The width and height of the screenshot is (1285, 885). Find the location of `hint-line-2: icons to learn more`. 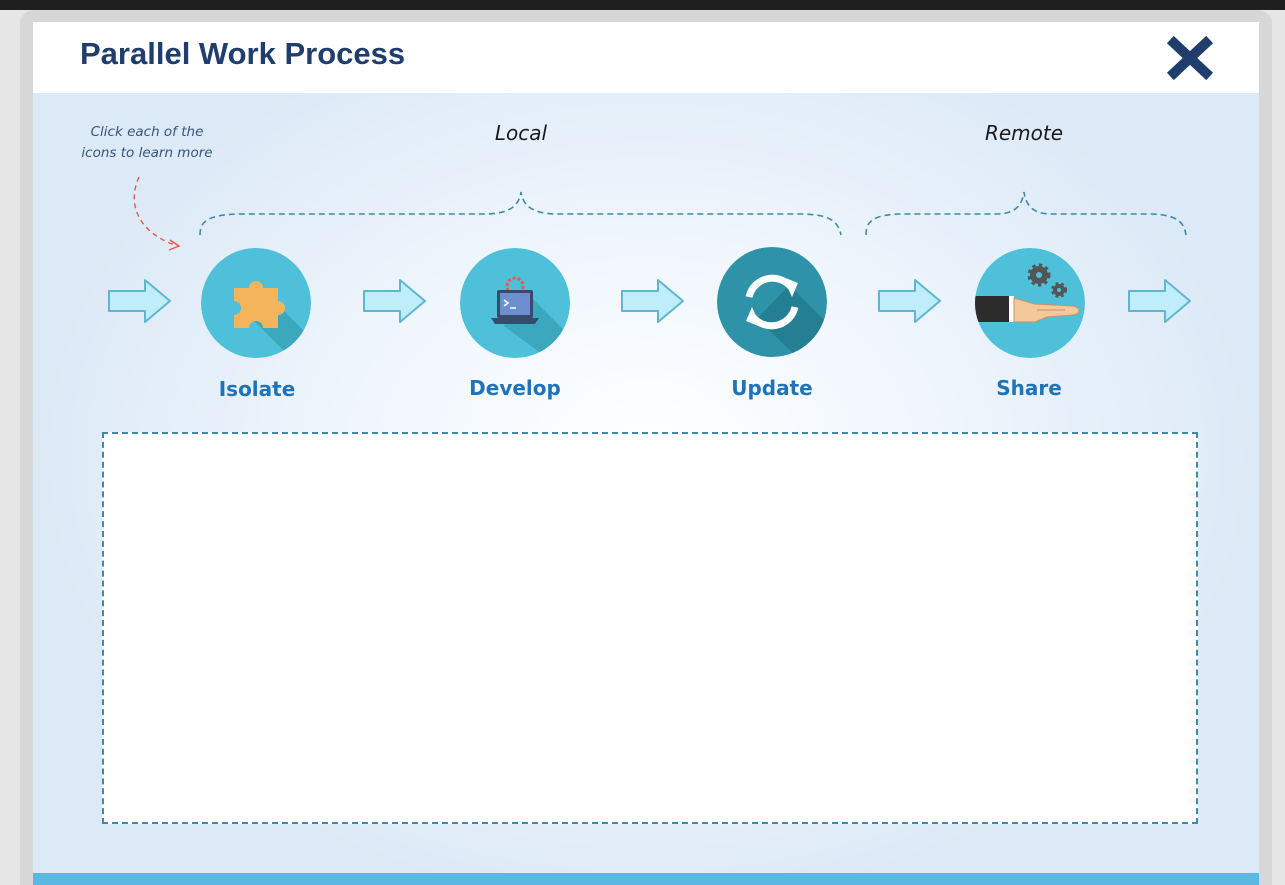

hint-line-2: icons to learn more is located at coordinates (147, 153).